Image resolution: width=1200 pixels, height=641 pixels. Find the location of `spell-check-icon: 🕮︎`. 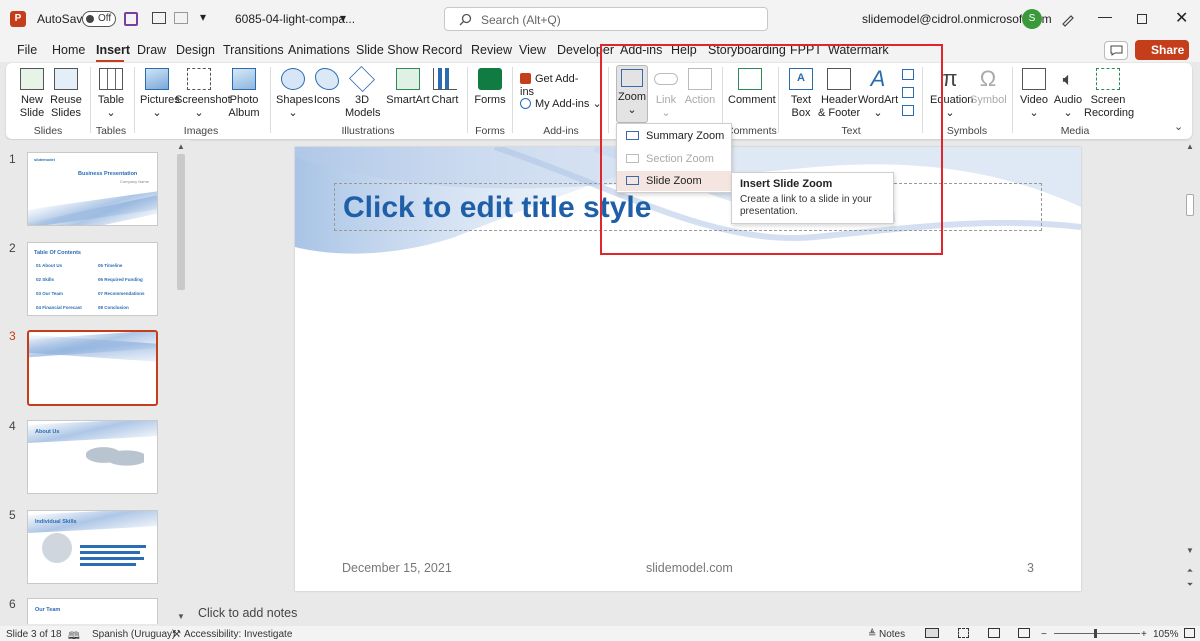

spell-check-icon: 🕮︎ is located at coordinates (74, 635).